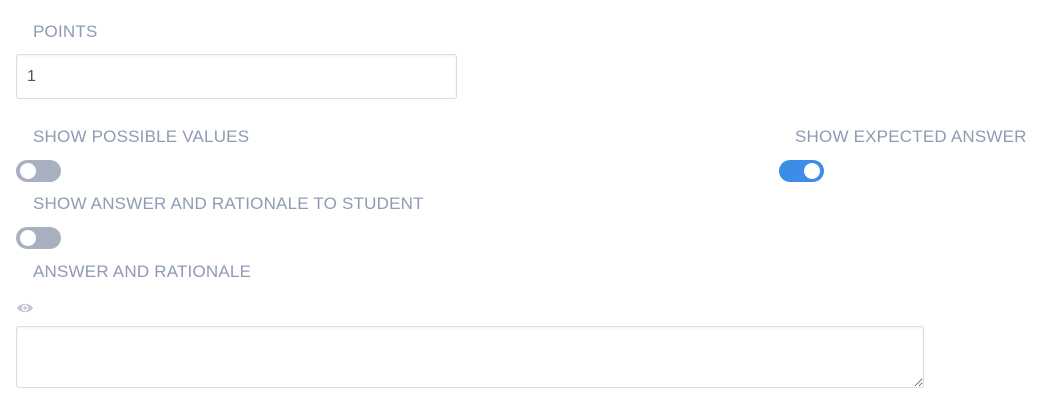 The height and width of the screenshot is (411, 1063). Describe the element at coordinates (911, 136) in the screenshot. I see `show-expected-answer-label: SHOW EXPECTED ANSWER` at that location.